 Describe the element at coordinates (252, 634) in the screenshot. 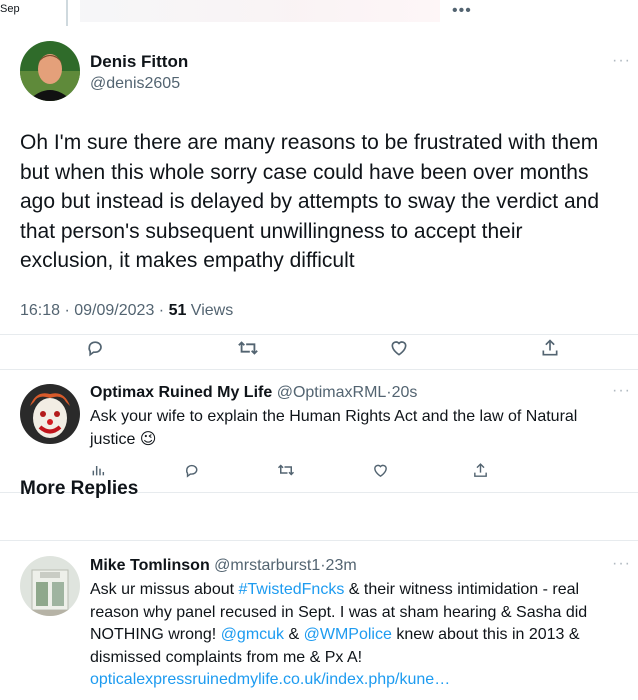

I see `mention-link: @gmcuk` at that location.